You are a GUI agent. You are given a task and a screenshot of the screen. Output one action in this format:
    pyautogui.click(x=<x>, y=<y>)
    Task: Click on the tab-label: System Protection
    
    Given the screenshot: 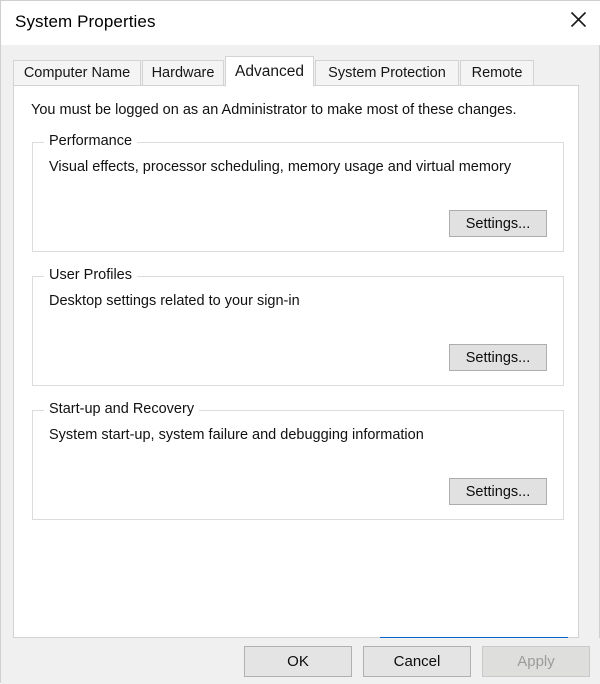 What is the action you would take?
    pyautogui.click(x=387, y=73)
    